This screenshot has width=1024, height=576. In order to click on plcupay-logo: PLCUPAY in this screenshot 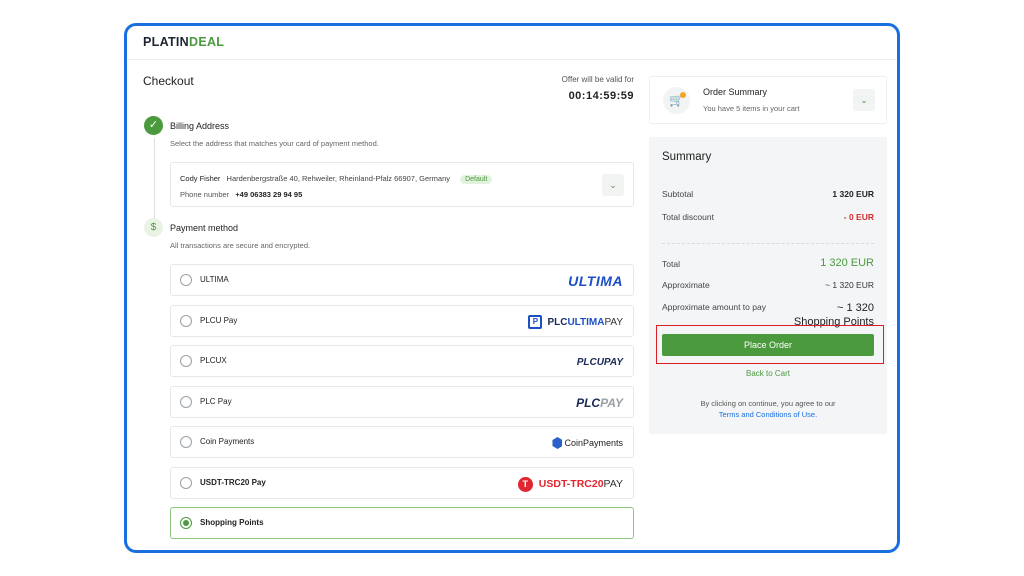, I will do `click(599, 362)`.